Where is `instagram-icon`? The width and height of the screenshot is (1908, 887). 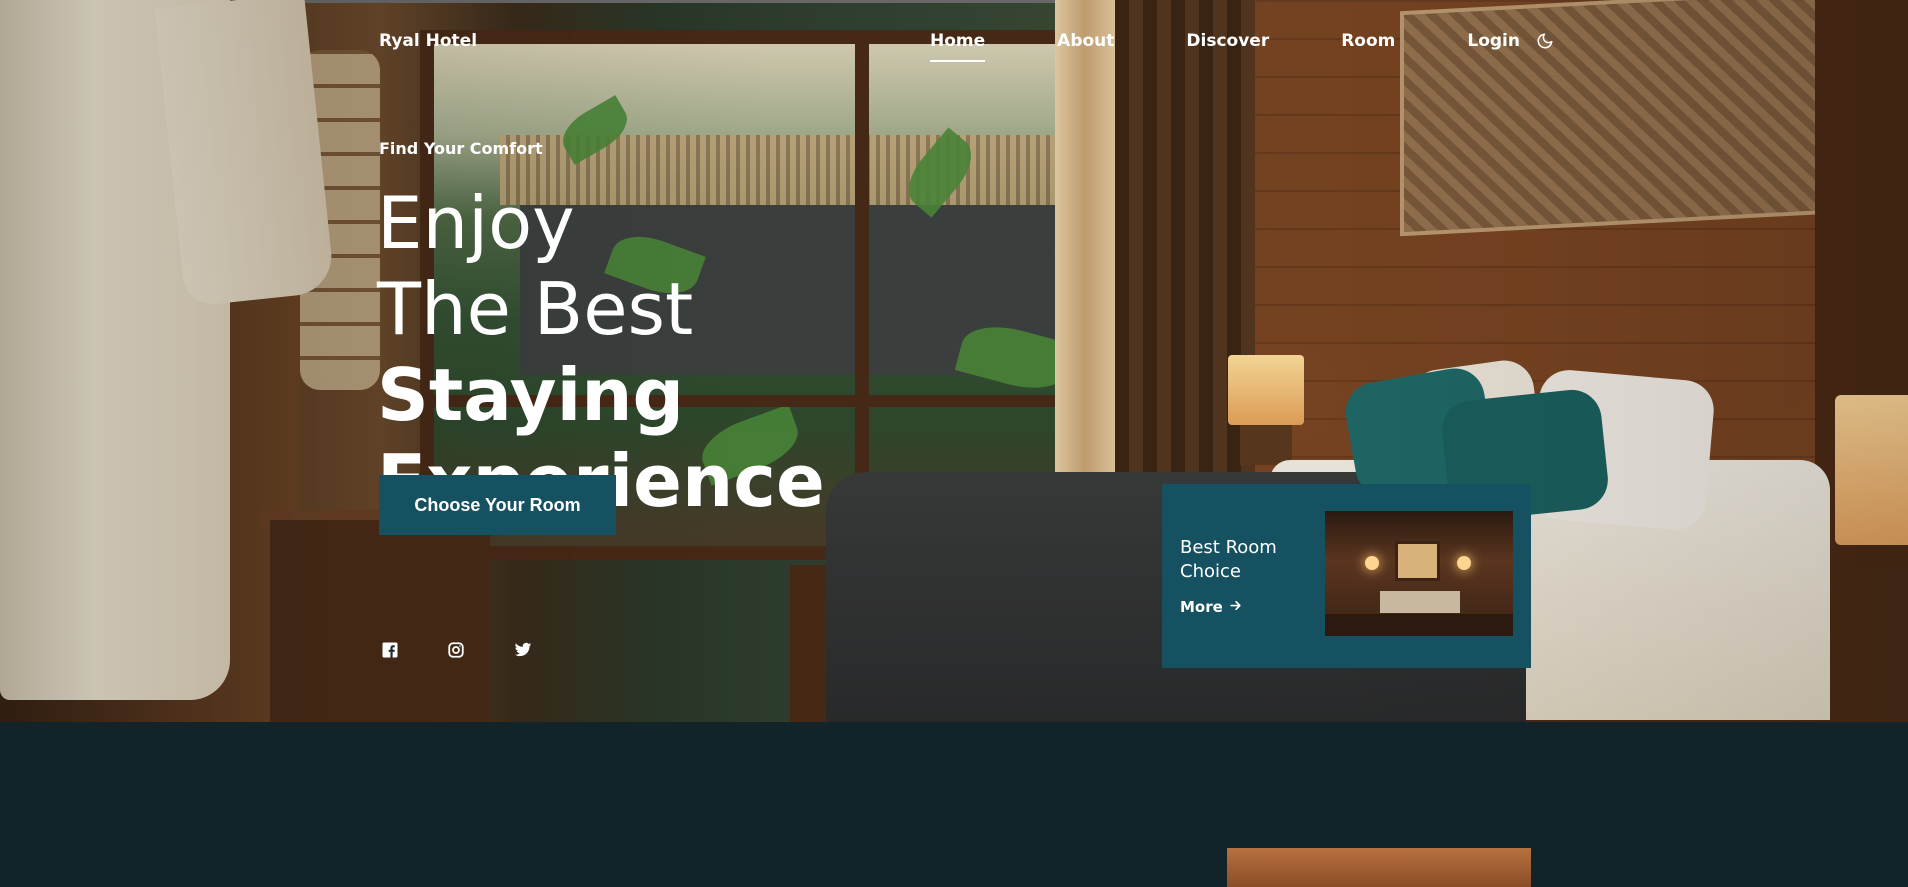 instagram-icon is located at coordinates (456, 650).